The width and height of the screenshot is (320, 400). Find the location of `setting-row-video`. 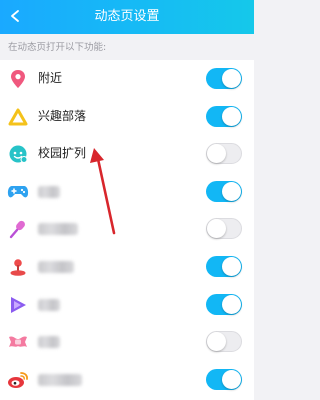

setting-row-video is located at coordinates (127, 305).